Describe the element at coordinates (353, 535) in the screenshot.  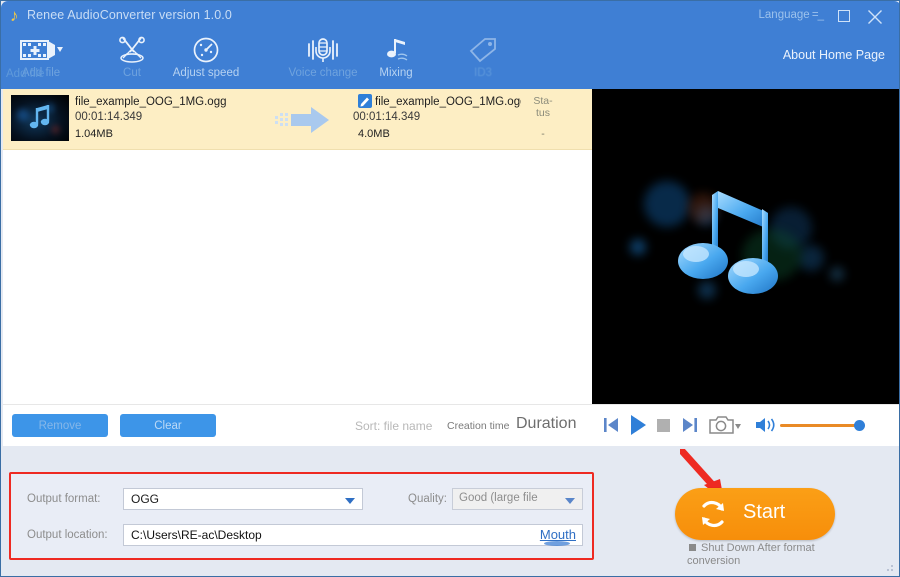
I see `output-location-input: C:\Users\RE-ac\Desktop Mouth` at that location.